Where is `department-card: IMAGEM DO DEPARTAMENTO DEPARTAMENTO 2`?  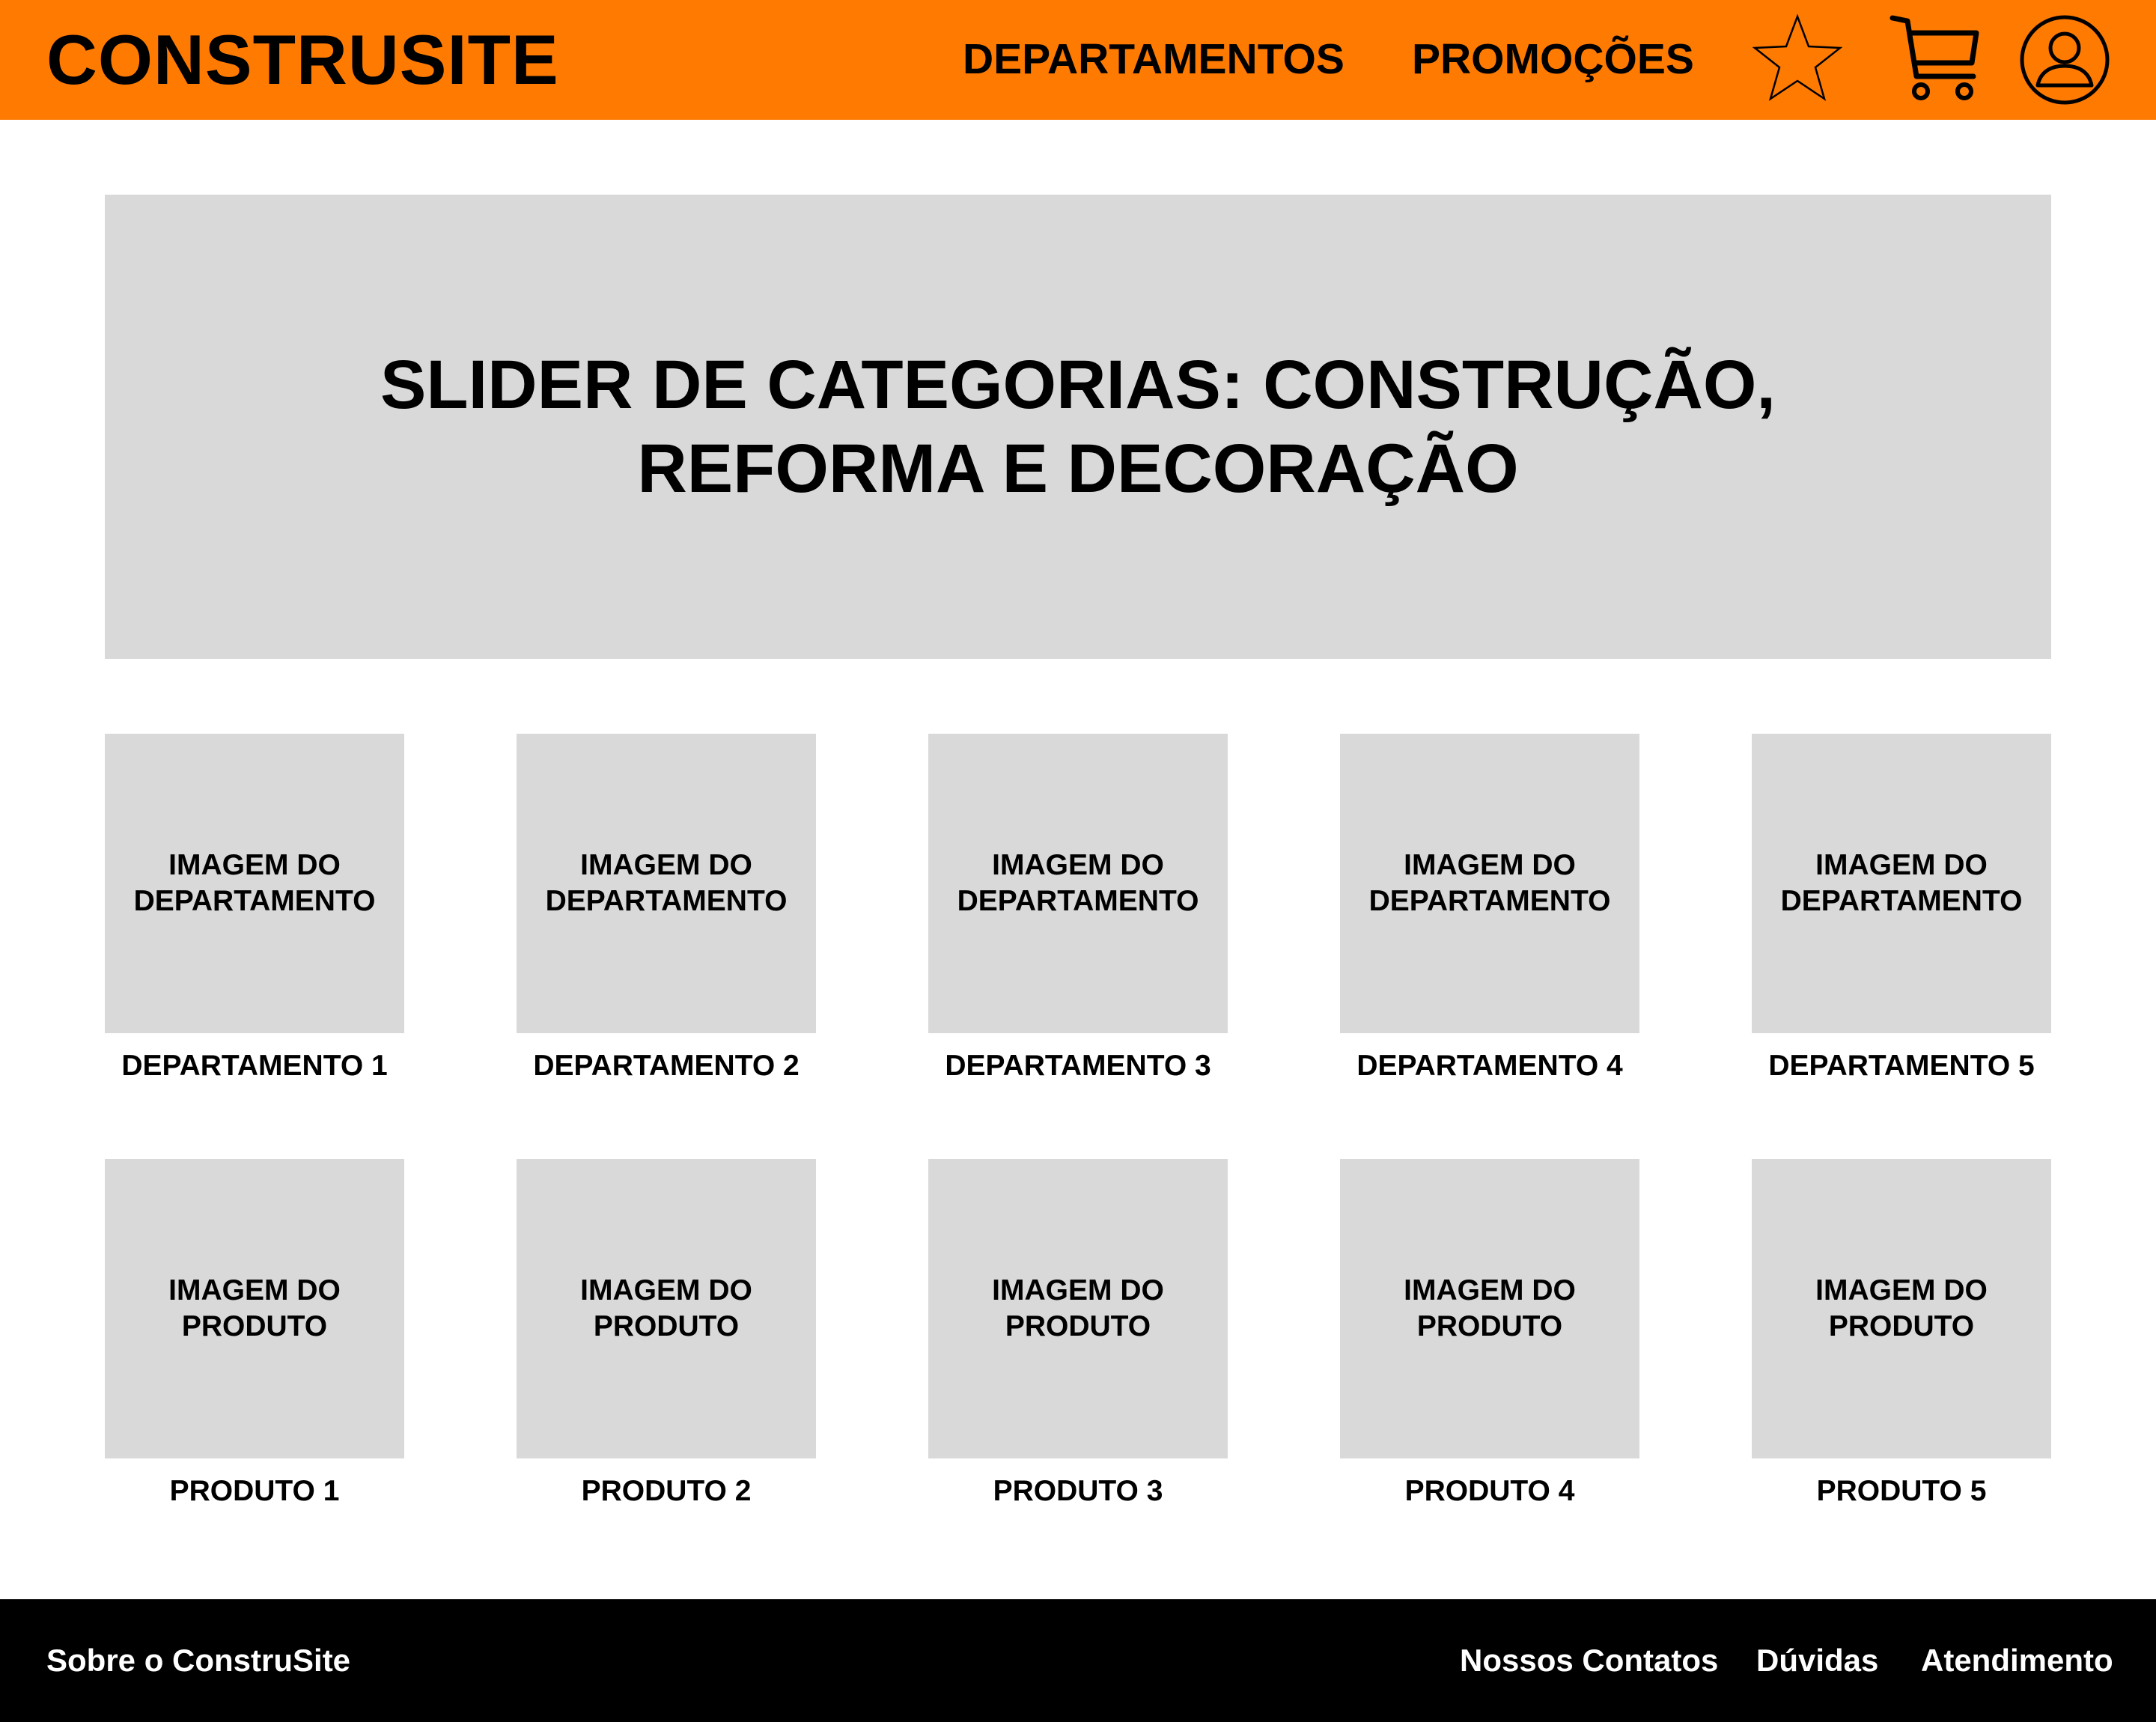 department-card: IMAGEM DO DEPARTAMENTO DEPARTAMENTO 2 is located at coordinates (666, 909).